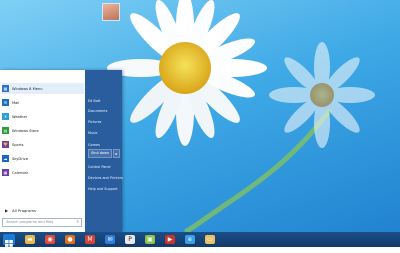  I want to click on shutdown-options-button: ▸, so click(116, 153).